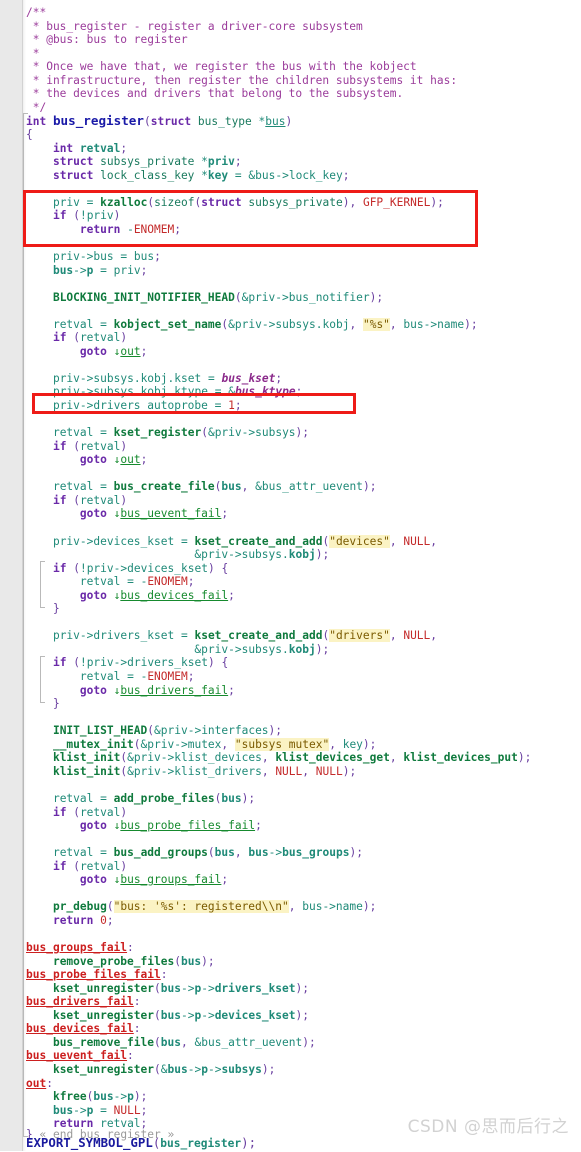 This screenshot has height=1152, width=581. What do you see at coordinates (130, 229) in the screenshot?
I see `code-line: return -ENOMEM;` at bounding box center [130, 229].